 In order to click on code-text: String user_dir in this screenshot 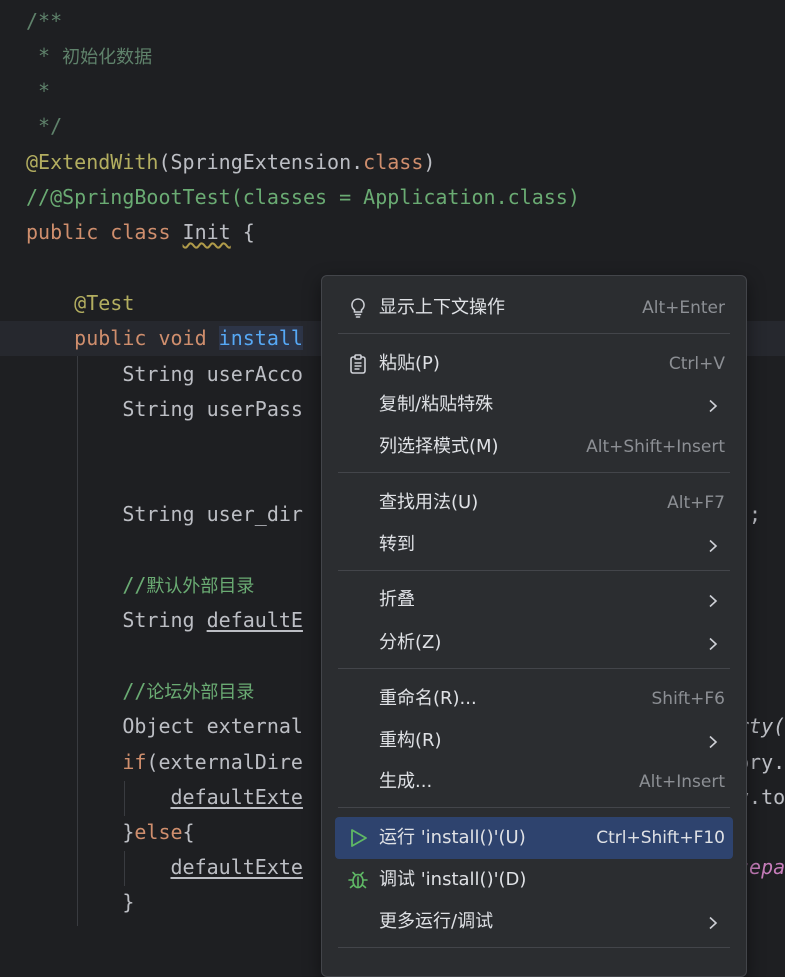, I will do `click(164, 514)`.